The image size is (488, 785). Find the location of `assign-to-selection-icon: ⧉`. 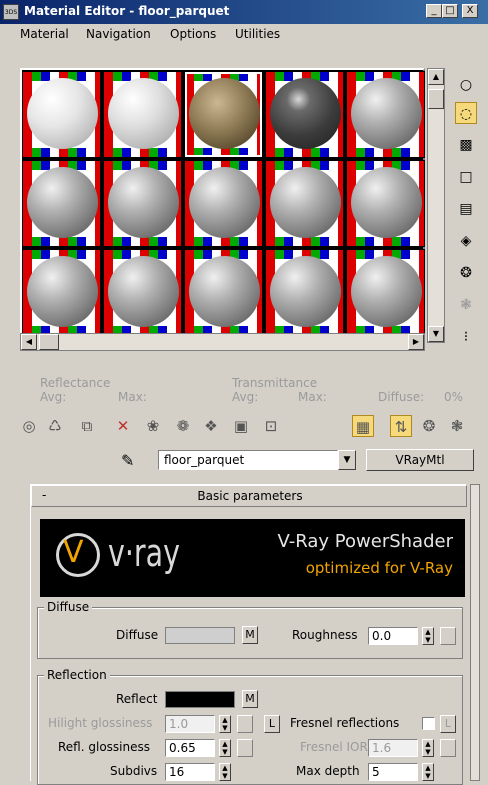

assign-to-selection-icon: ⧉ is located at coordinates (87, 426).